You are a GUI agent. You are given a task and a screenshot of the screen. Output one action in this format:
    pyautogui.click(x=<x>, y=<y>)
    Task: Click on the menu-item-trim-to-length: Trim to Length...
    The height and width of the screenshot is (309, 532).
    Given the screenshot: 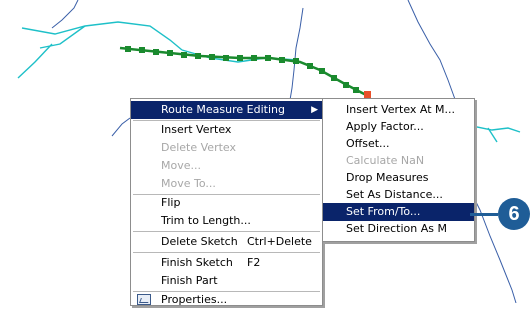 What is the action you would take?
    pyautogui.click(x=226, y=221)
    